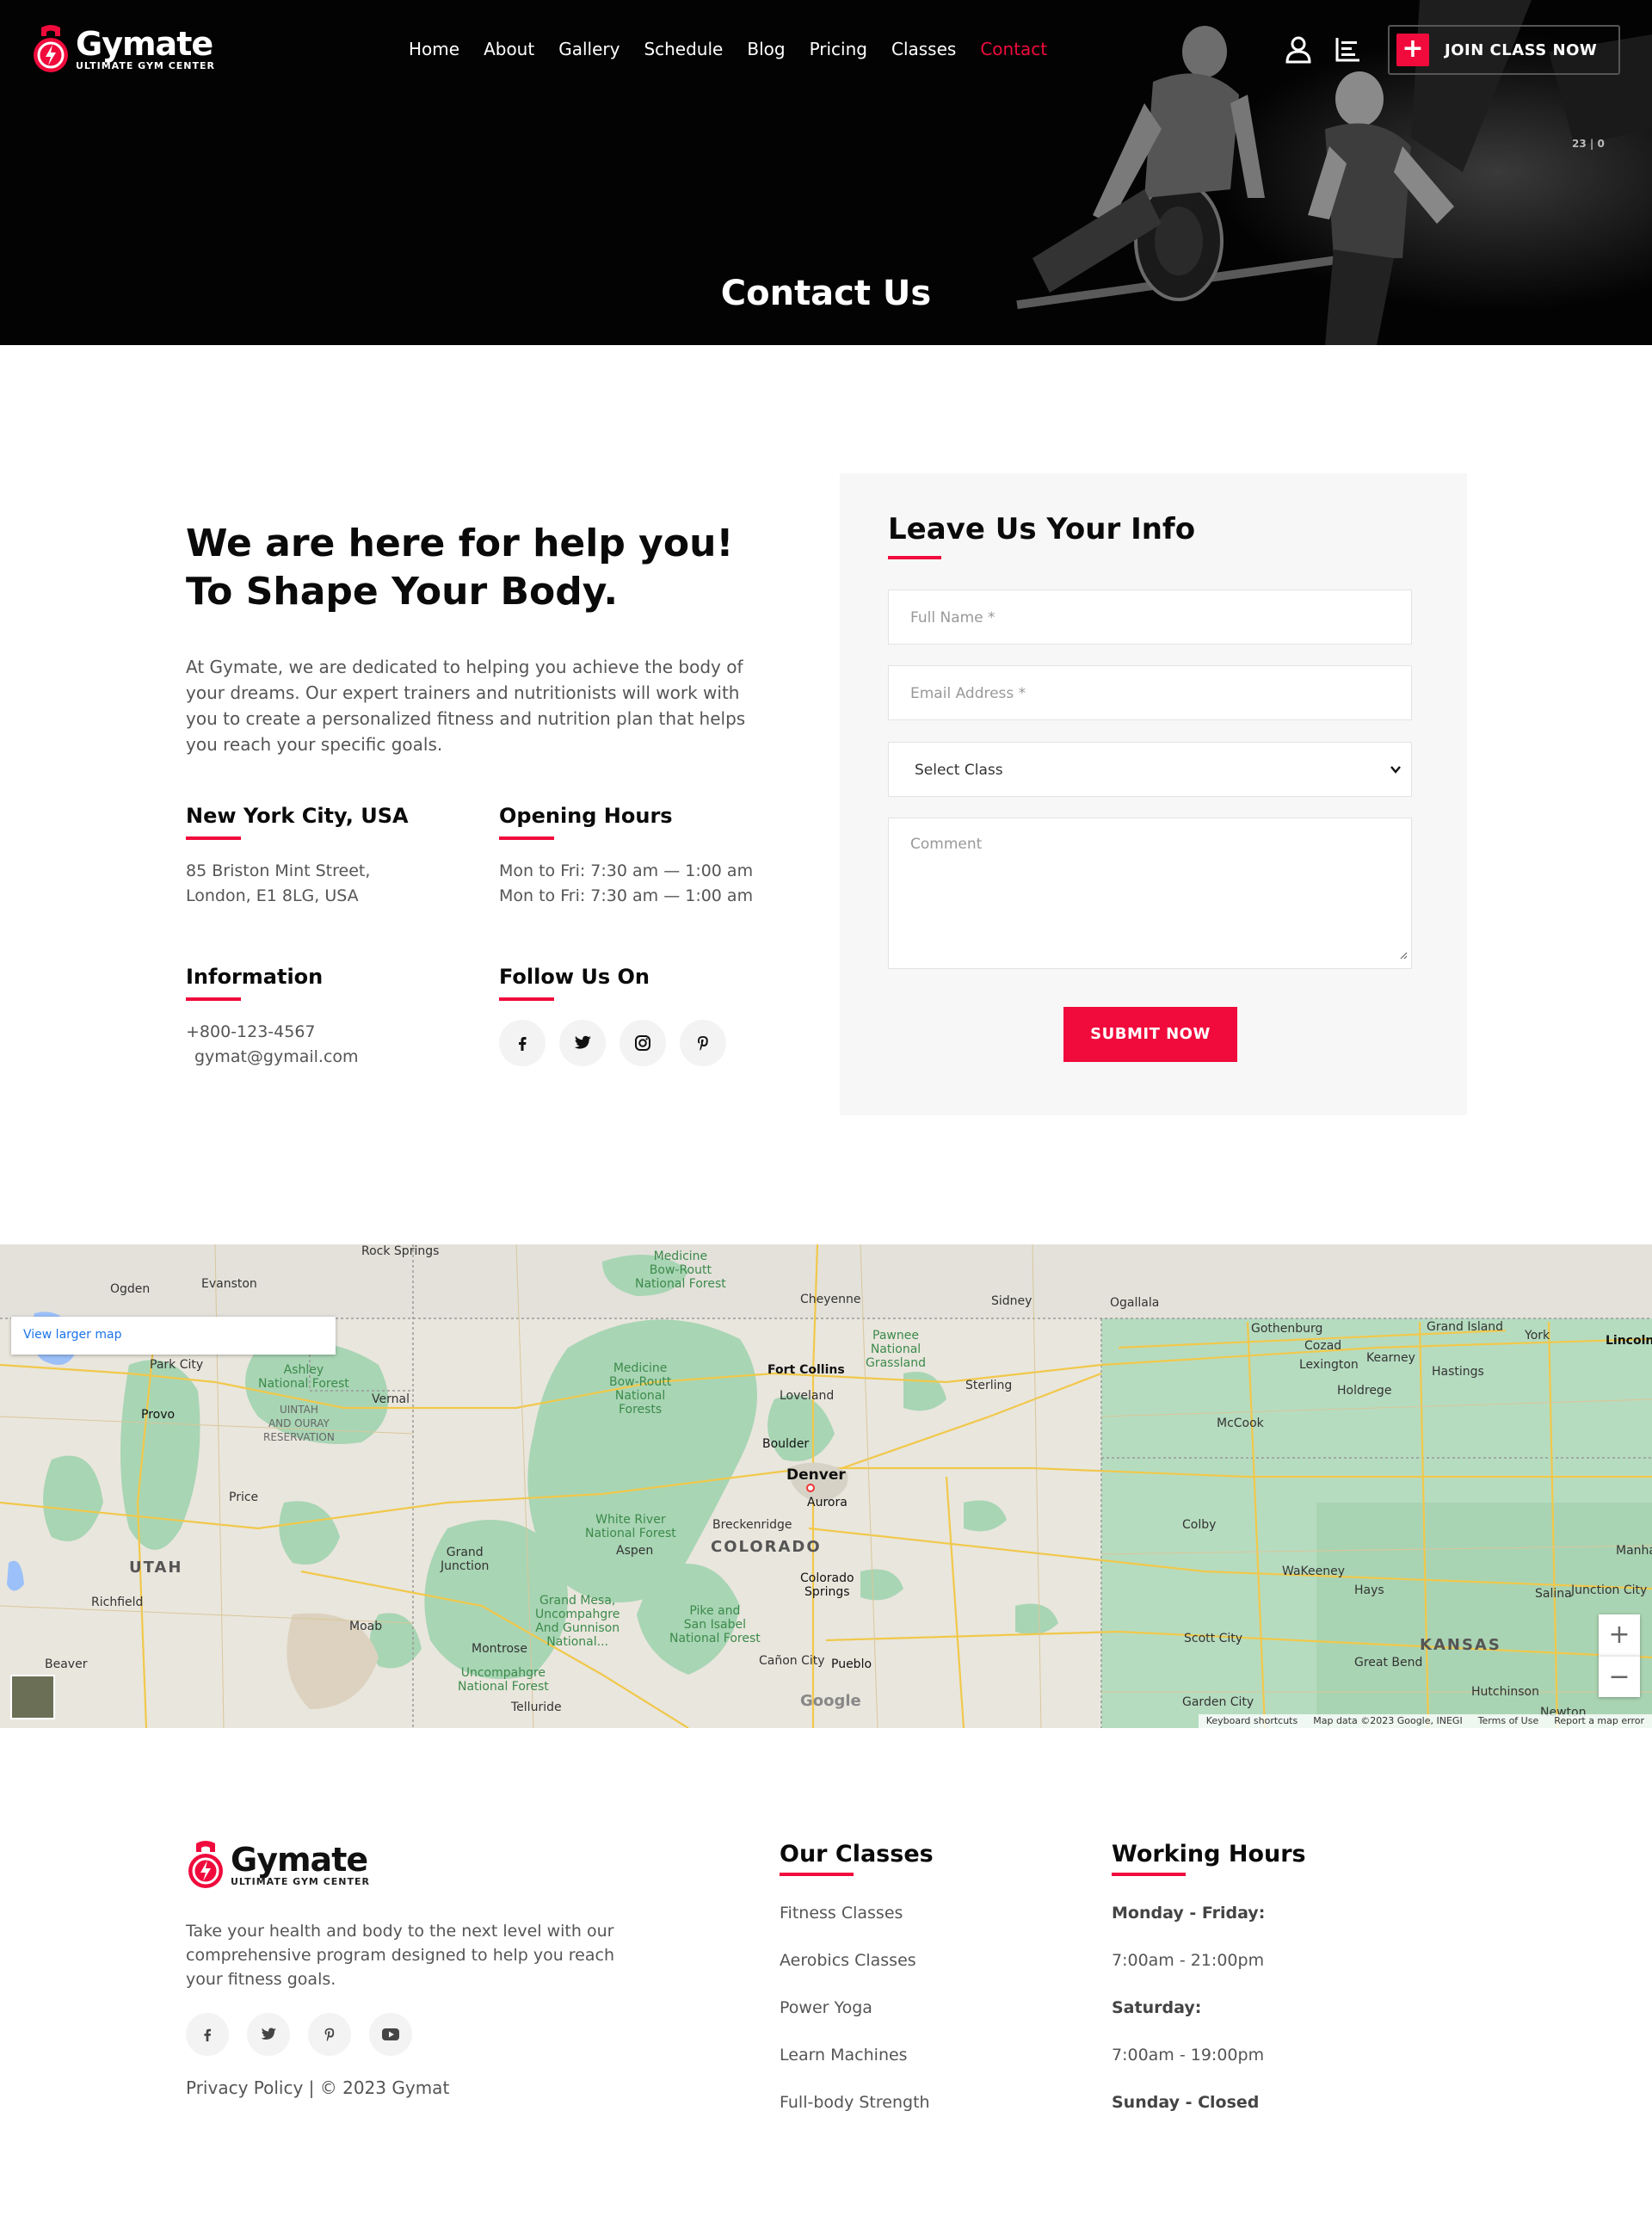 The image size is (1652, 2216). What do you see at coordinates (1323, 1346) in the screenshot?
I see `map-label: Cozad` at bounding box center [1323, 1346].